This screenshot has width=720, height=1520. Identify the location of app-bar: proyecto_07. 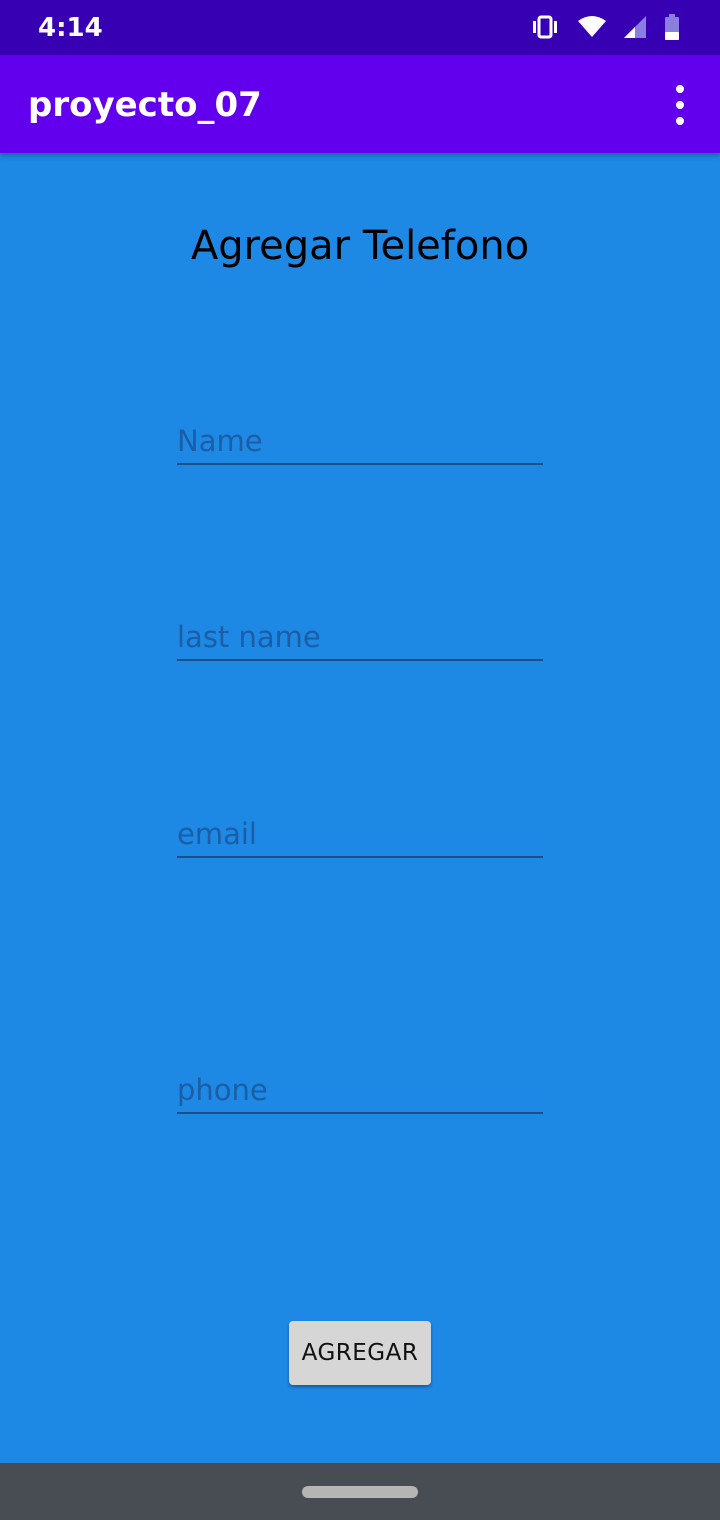
(360, 104).